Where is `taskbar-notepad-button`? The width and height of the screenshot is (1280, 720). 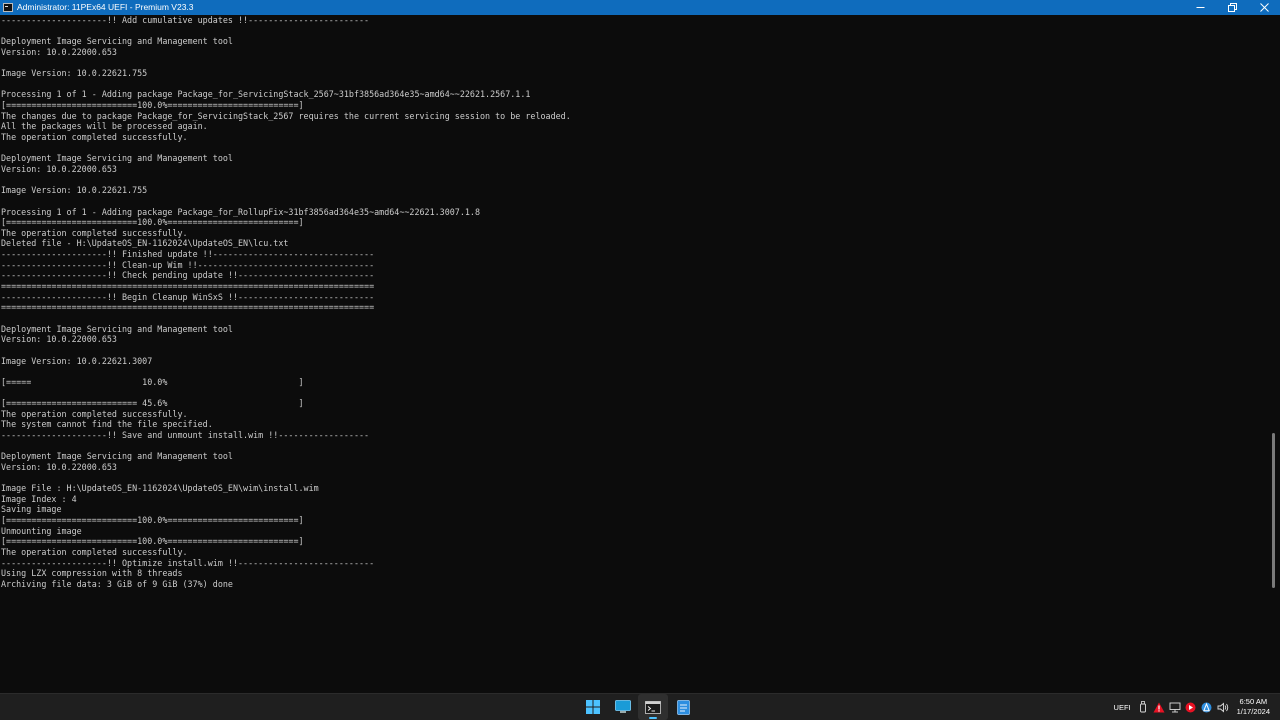
taskbar-notepad-button is located at coordinates (683, 707).